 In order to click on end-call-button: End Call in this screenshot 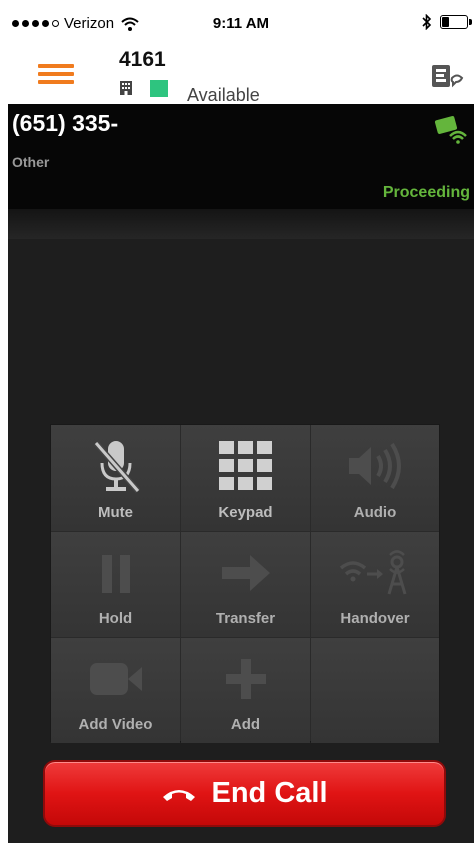, I will do `click(244, 793)`.